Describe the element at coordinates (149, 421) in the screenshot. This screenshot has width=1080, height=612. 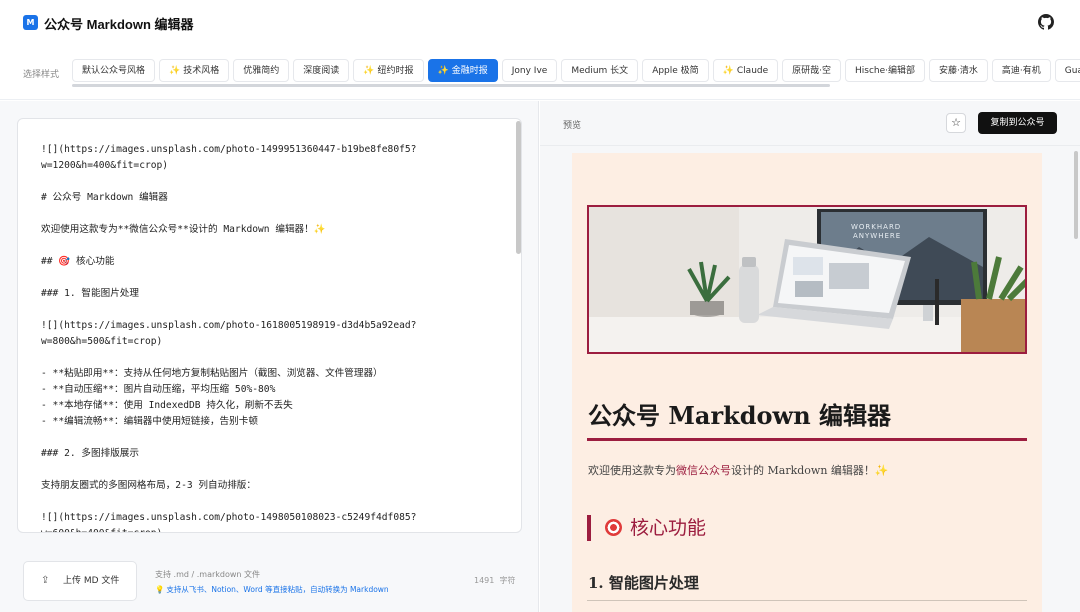
I see `editor-line: - **编辑流畅**：编辑器中使用短链接，告别卡顿` at that location.